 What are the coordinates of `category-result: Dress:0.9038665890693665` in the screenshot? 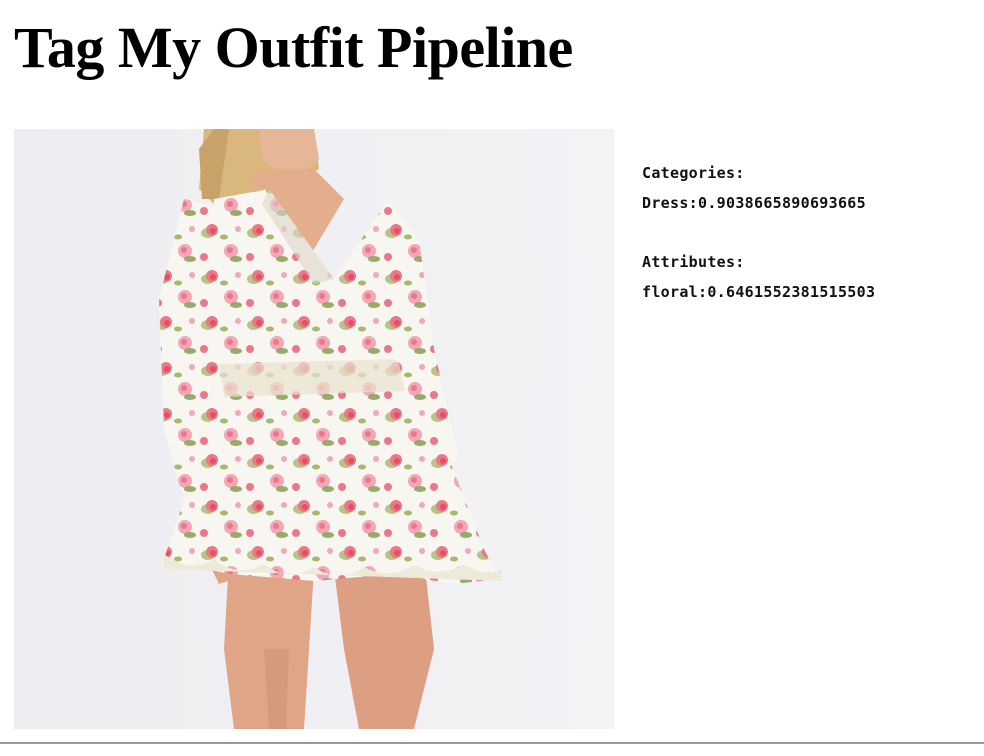 It's located at (754, 203).